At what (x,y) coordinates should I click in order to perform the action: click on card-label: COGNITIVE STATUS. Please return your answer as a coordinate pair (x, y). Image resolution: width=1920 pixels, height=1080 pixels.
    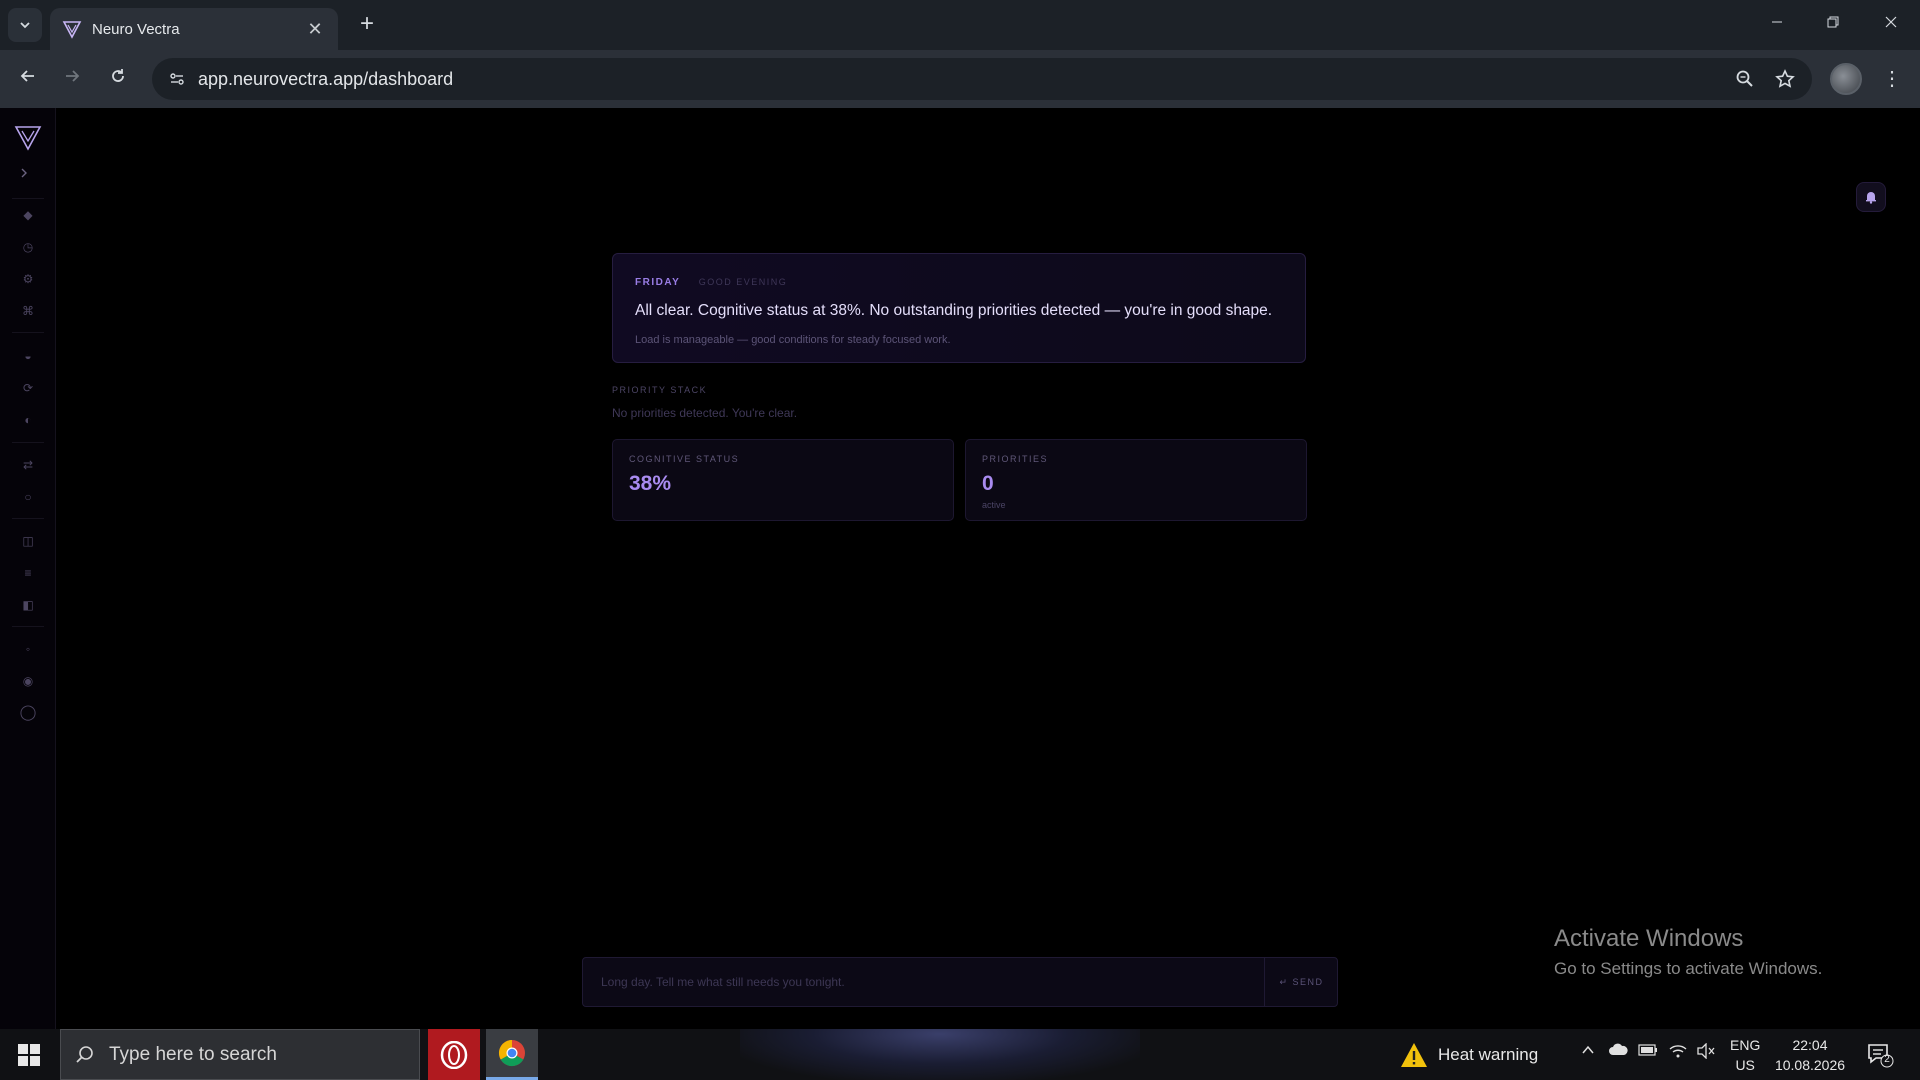
    Looking at the image, I should click on (684, 459).